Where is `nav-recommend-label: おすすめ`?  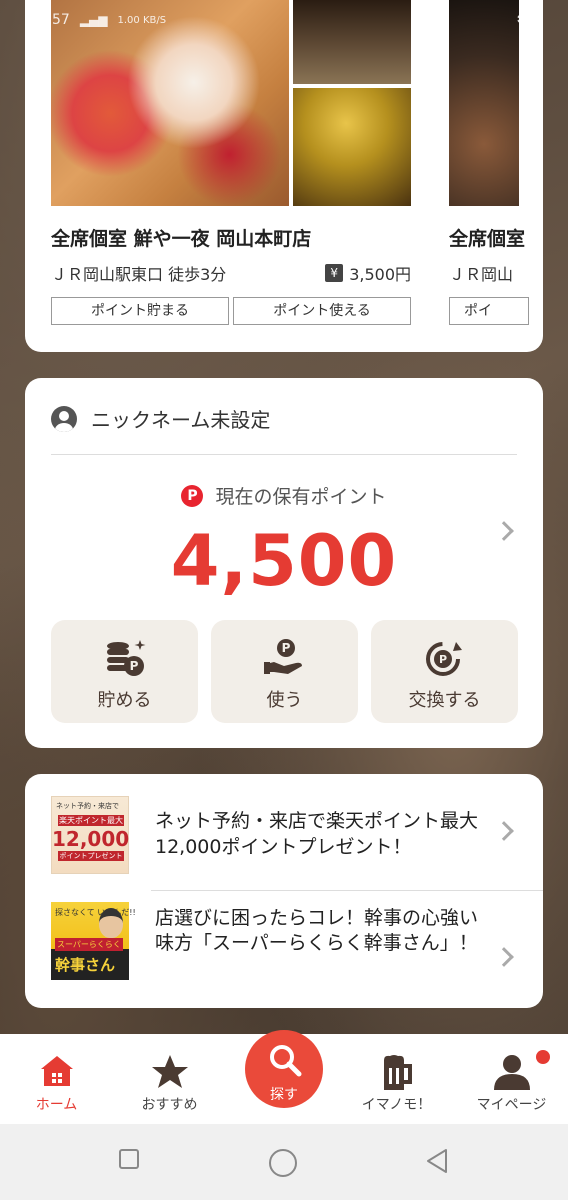
nav-recommend-label: おすすめ is located at coordinates (169, 1105).